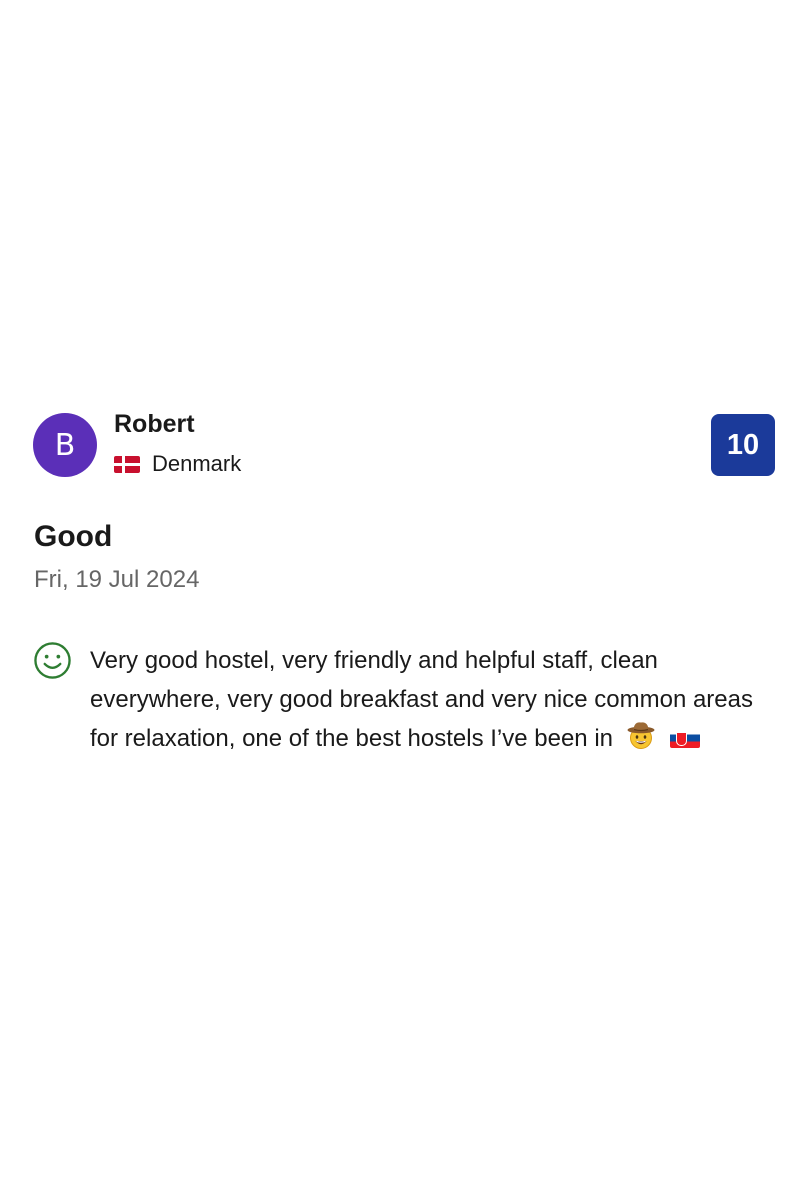 The image size is (808, 1200). Describe the element at coordinates (52, 660) in the screenshot. I see `smiley-icon` at that location.